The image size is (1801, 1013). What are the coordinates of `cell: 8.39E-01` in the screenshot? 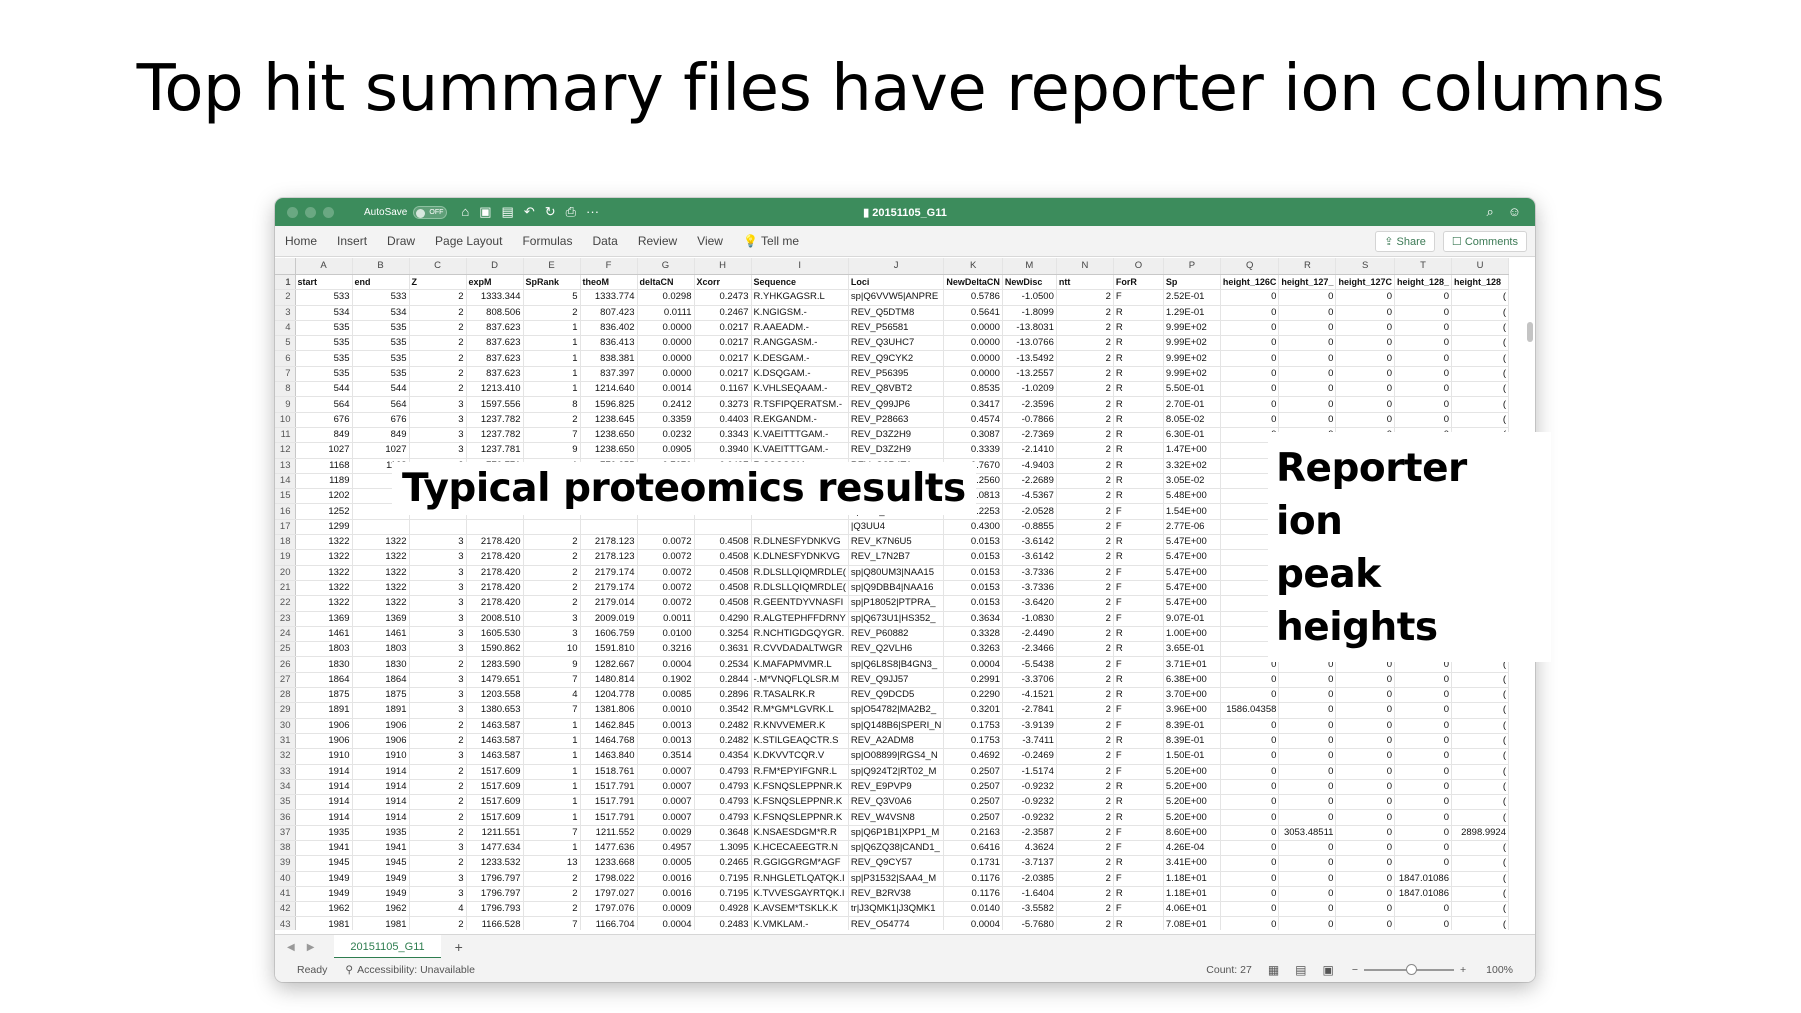 It's located at (1192, 741).